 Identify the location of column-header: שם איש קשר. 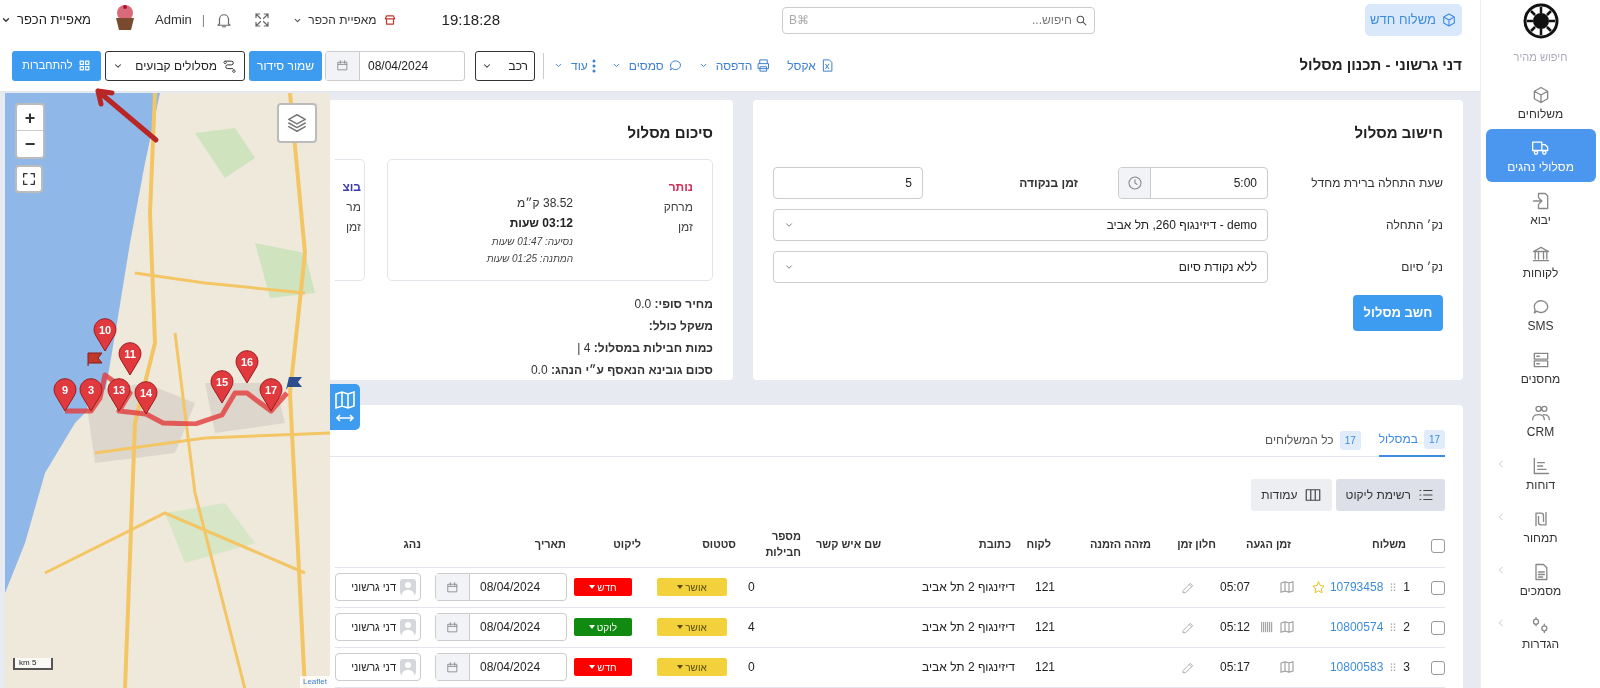
(845, 545).